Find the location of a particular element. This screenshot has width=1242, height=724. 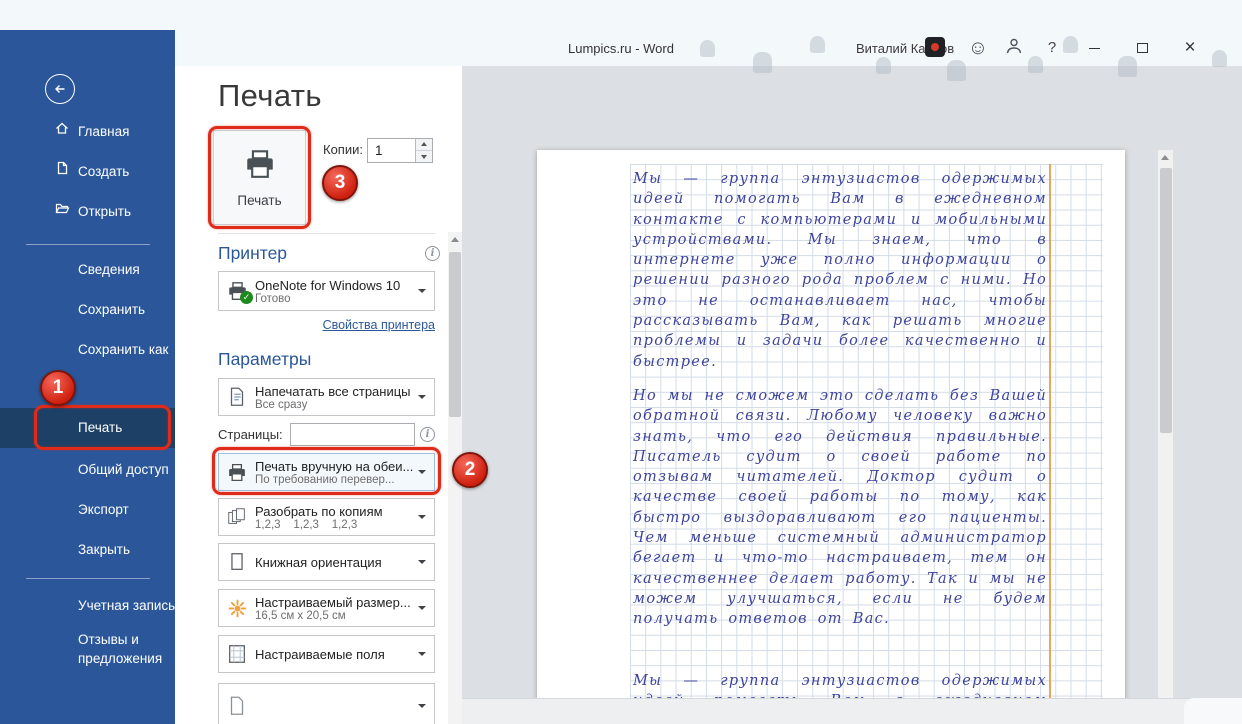

sidebar-item-feedback: Отзывы и предложения is located at coordinates (87, 650).